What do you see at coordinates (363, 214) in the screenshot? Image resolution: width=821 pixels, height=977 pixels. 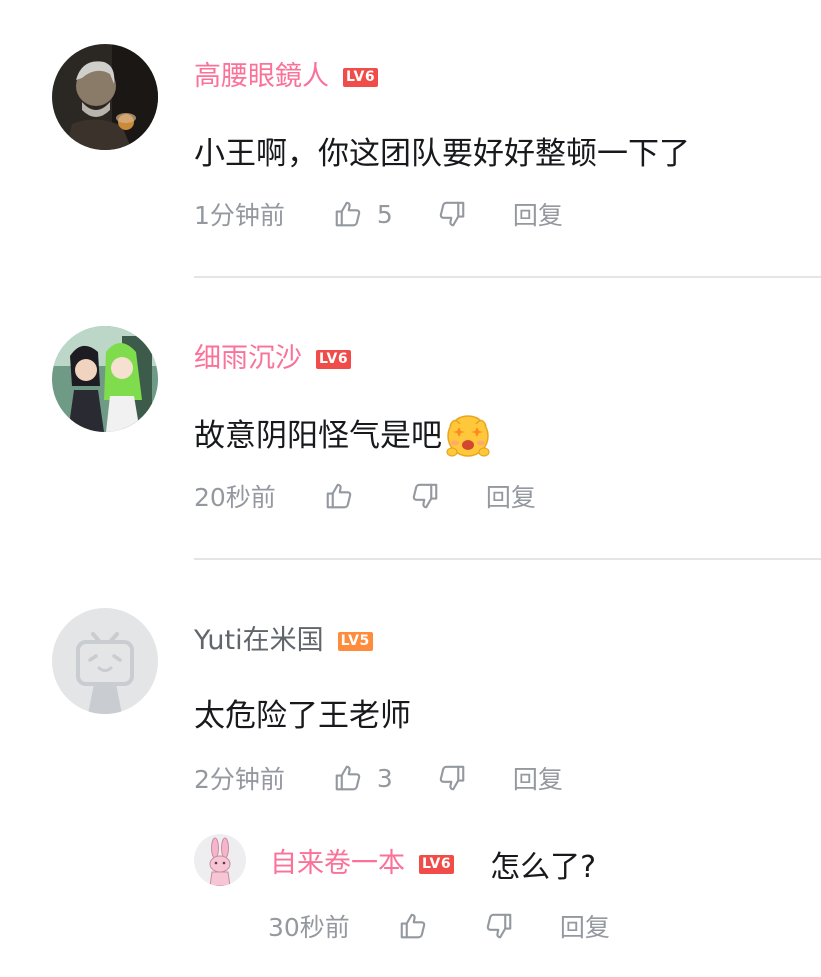 I see `like-button: 5` at bounding box center [363, 214].